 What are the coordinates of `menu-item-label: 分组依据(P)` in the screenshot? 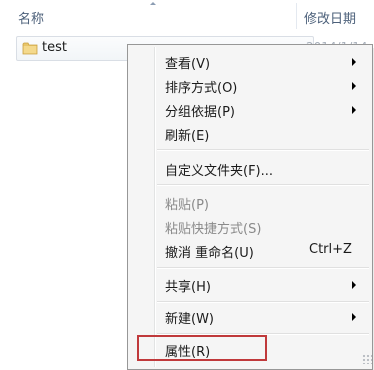 It's located at (200, 112).